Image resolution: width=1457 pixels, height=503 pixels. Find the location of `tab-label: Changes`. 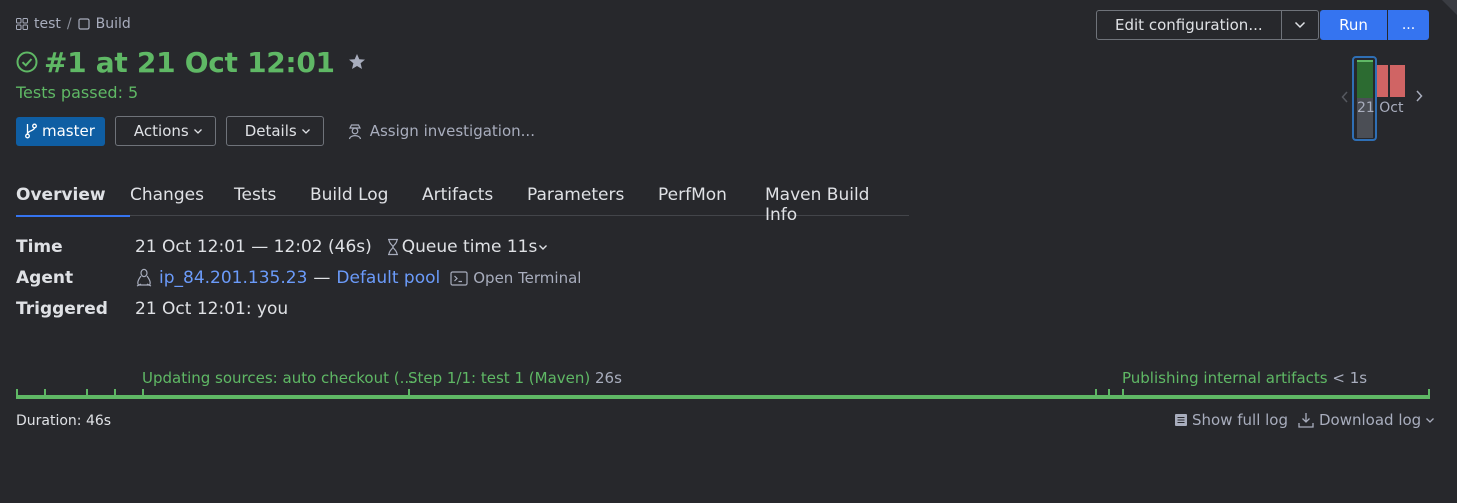

tab-label: Changes is located at coordinates (167, 195).